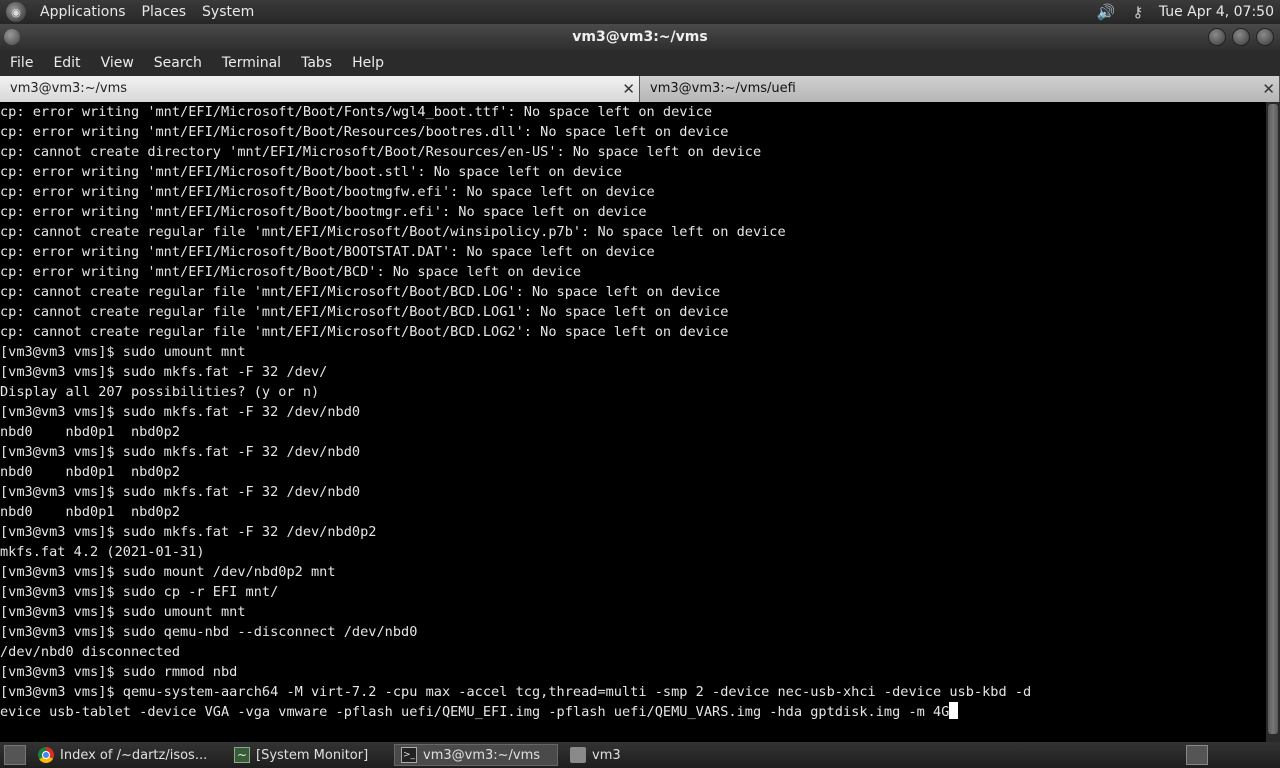 The image size is (1280, 768). I want to click on terminal-line: Display all 207 possibilities? (y or n), so click(633, 392).